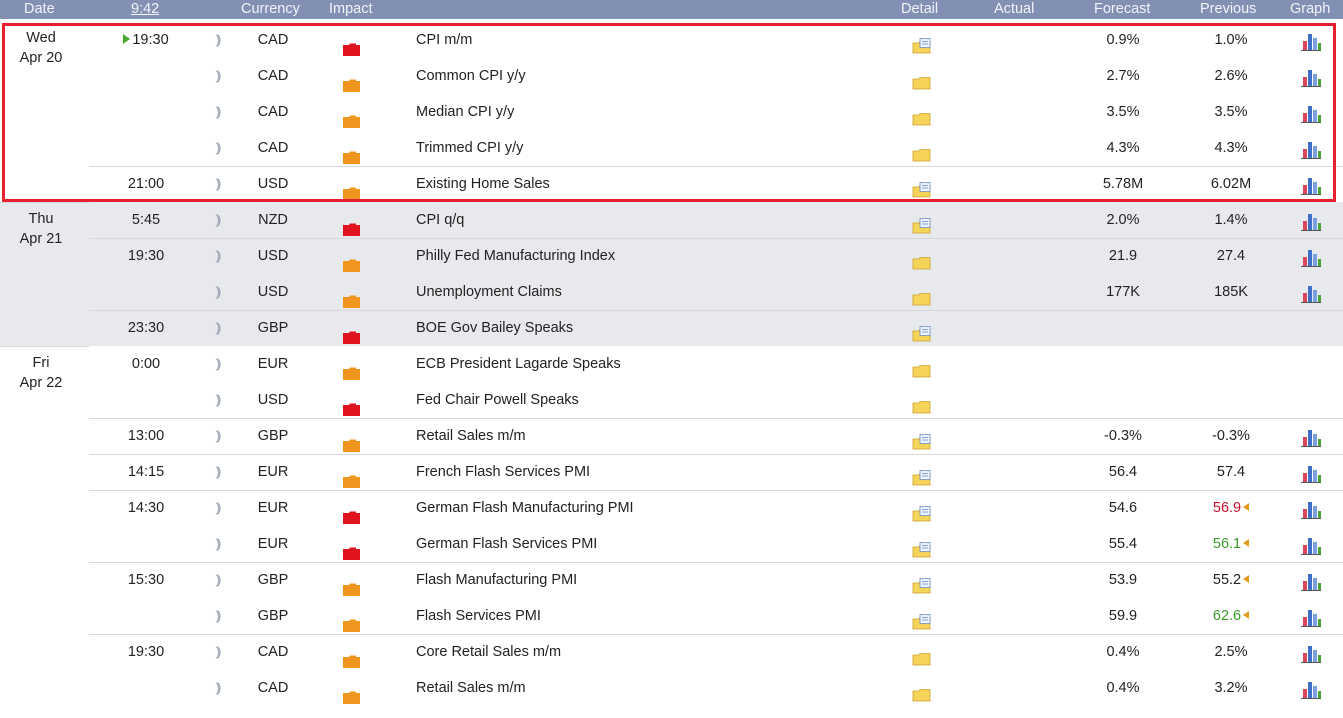  What do you see at coordinates (483, 184) in the screenshot?
I see `event-title: Existing Home Sales` at bounding box center [483, 184].